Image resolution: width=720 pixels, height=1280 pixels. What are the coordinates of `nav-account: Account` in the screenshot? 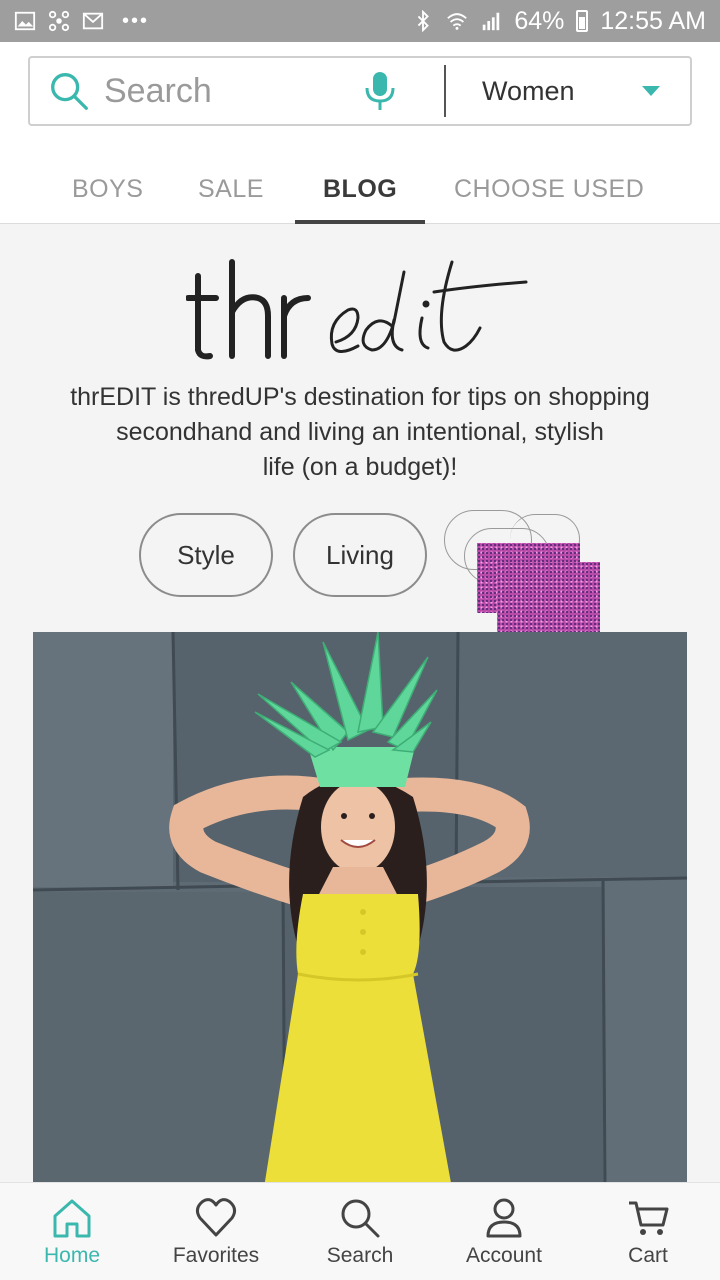 It's located at (504, 1231).